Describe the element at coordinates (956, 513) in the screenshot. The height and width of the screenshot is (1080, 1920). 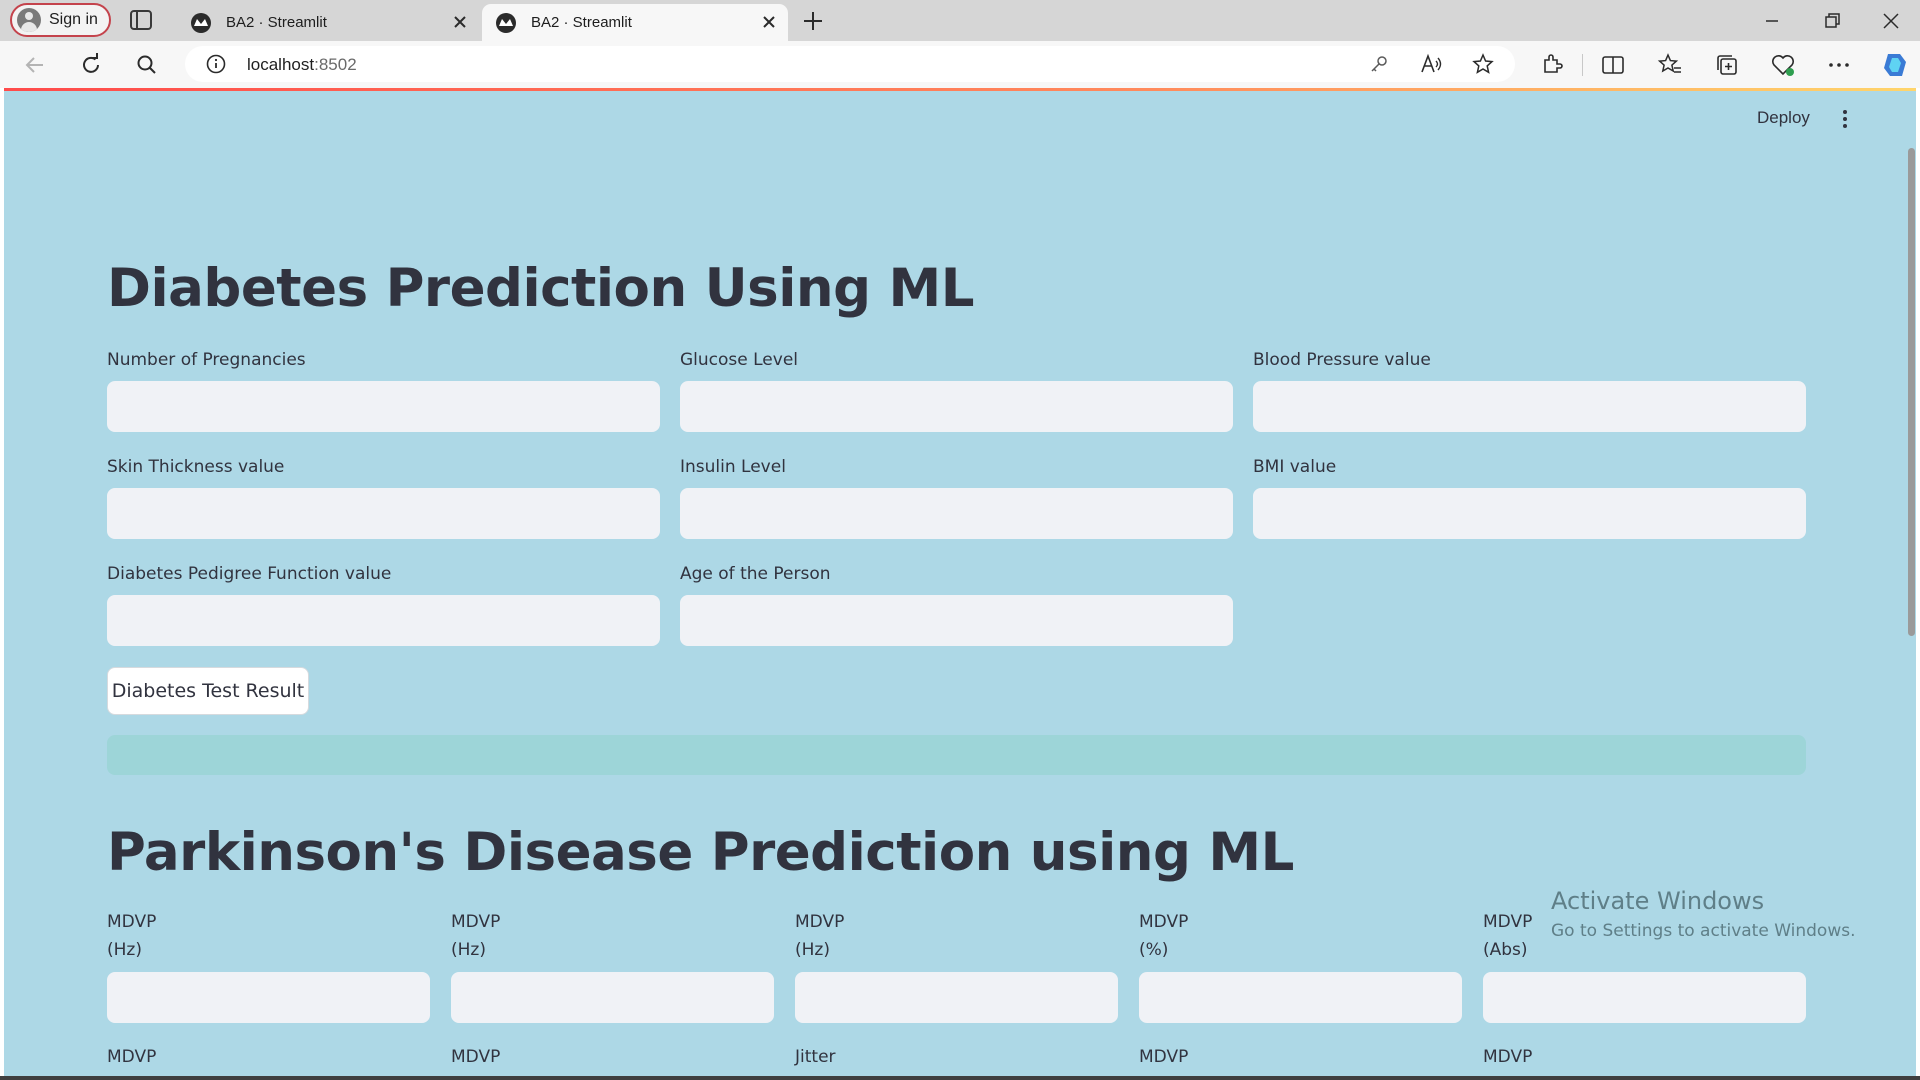
I see `insulin-input` at that location.